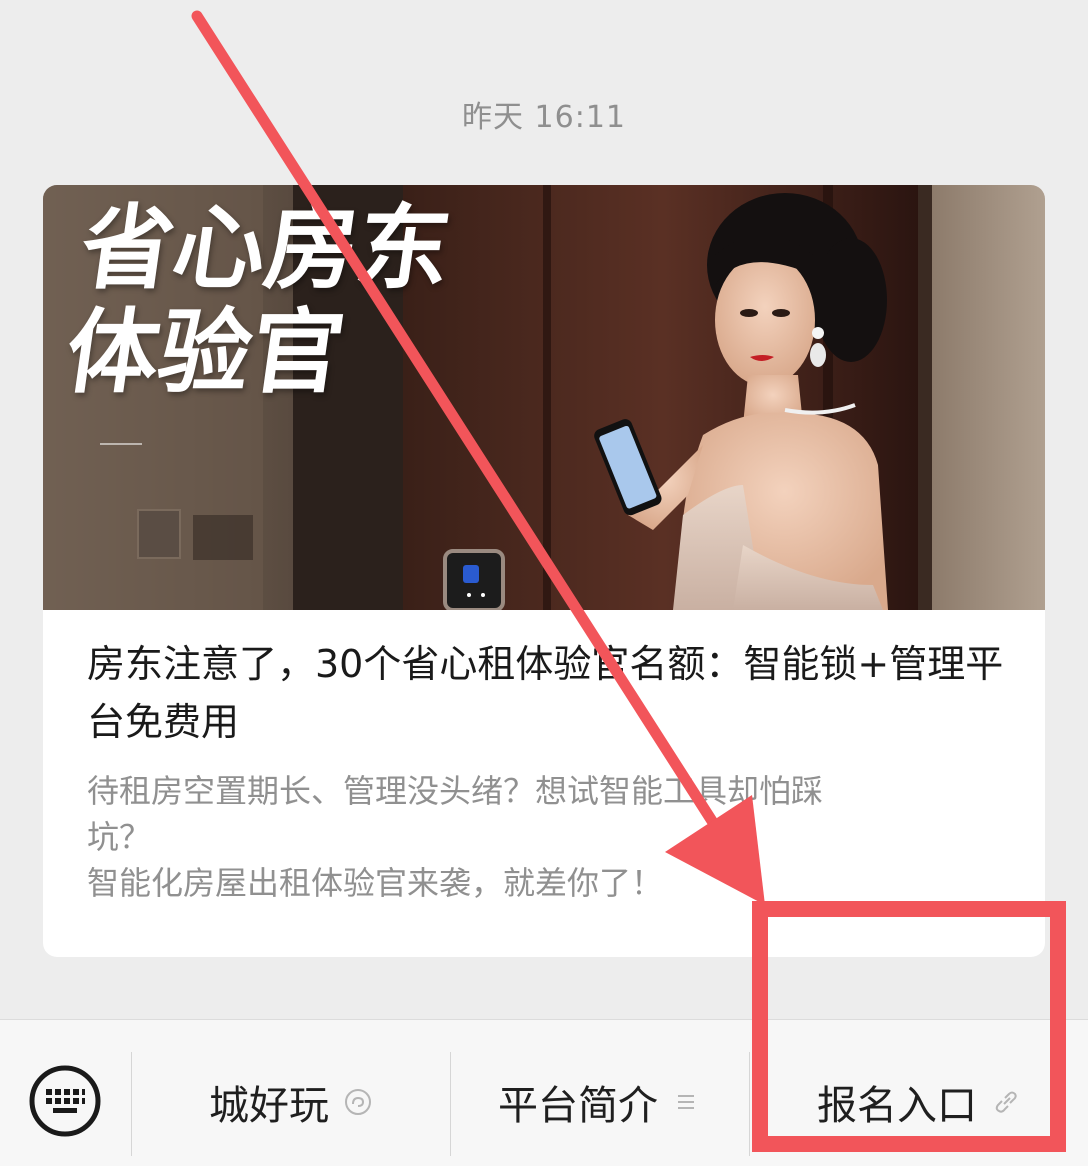 The width and height of the screenshot is (1088, 1166). Describe the element at coordinates (121, 444) in the screenshot. I see `cover-divider` at that location.